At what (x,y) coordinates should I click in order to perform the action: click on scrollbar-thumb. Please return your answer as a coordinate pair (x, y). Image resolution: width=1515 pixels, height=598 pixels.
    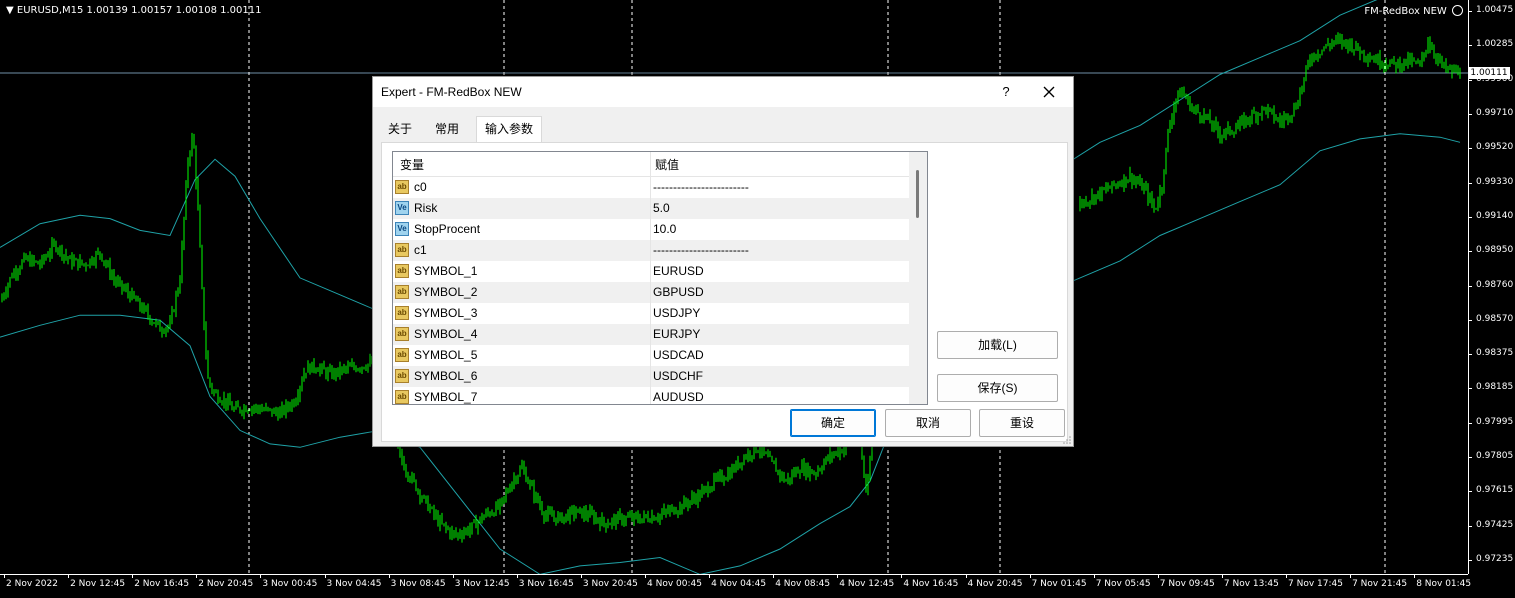
    Looking at the image, I should click on (917, 194).